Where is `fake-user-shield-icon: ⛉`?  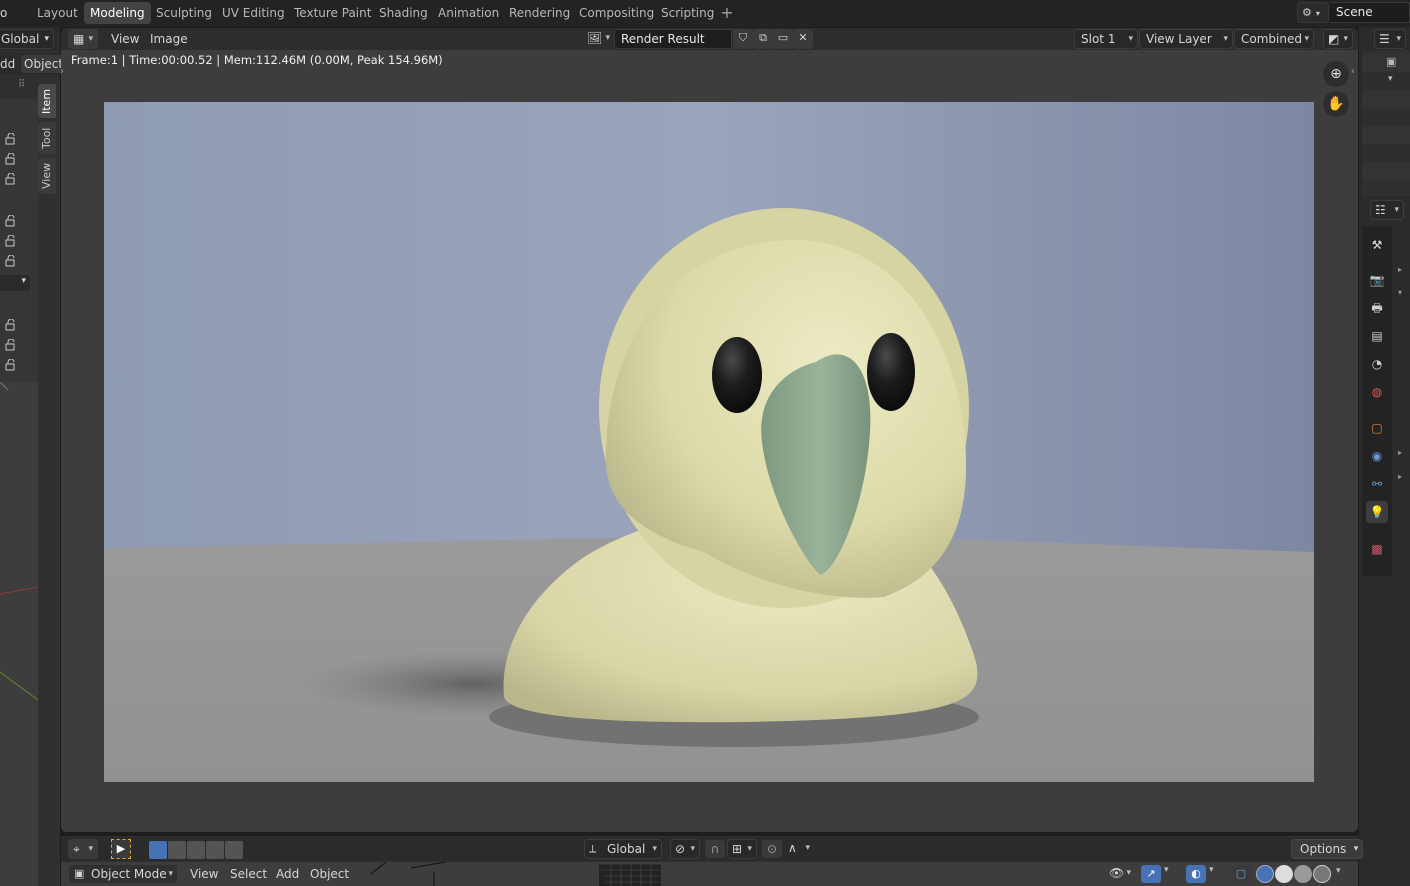
fake-user-shield-icon: ⛉ is located at coordinates (743, 39).